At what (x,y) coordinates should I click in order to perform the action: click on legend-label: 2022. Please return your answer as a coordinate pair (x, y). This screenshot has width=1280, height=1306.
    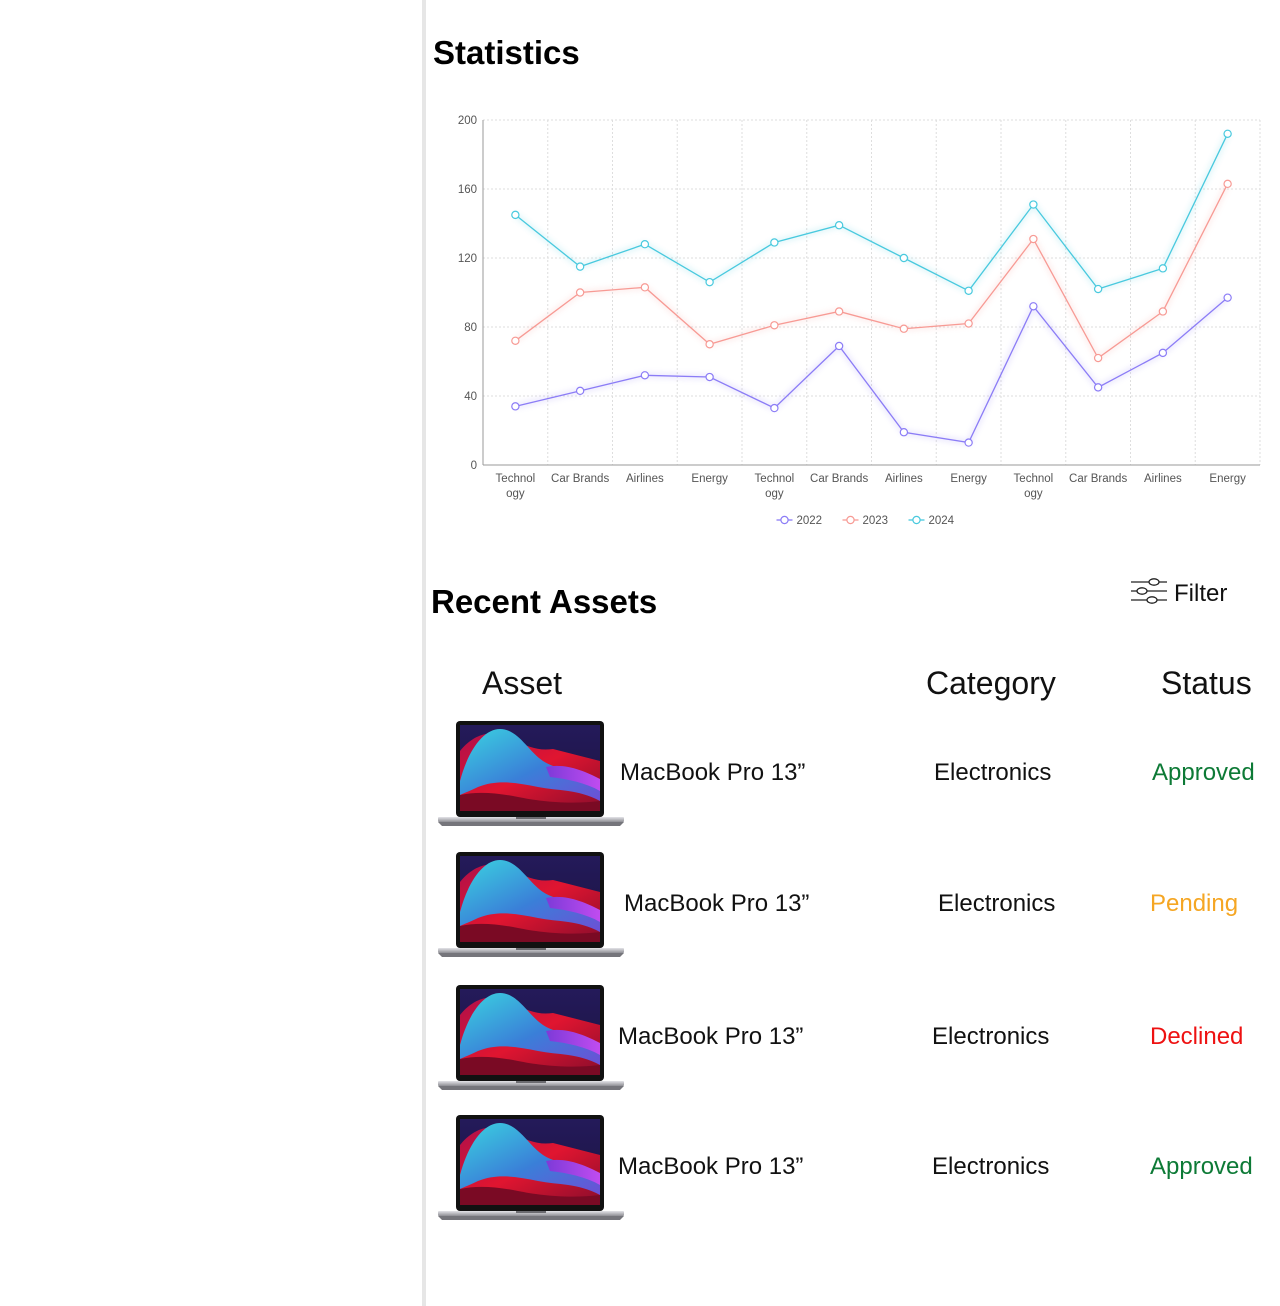
    Looking at the image, I should click on (810, 521).